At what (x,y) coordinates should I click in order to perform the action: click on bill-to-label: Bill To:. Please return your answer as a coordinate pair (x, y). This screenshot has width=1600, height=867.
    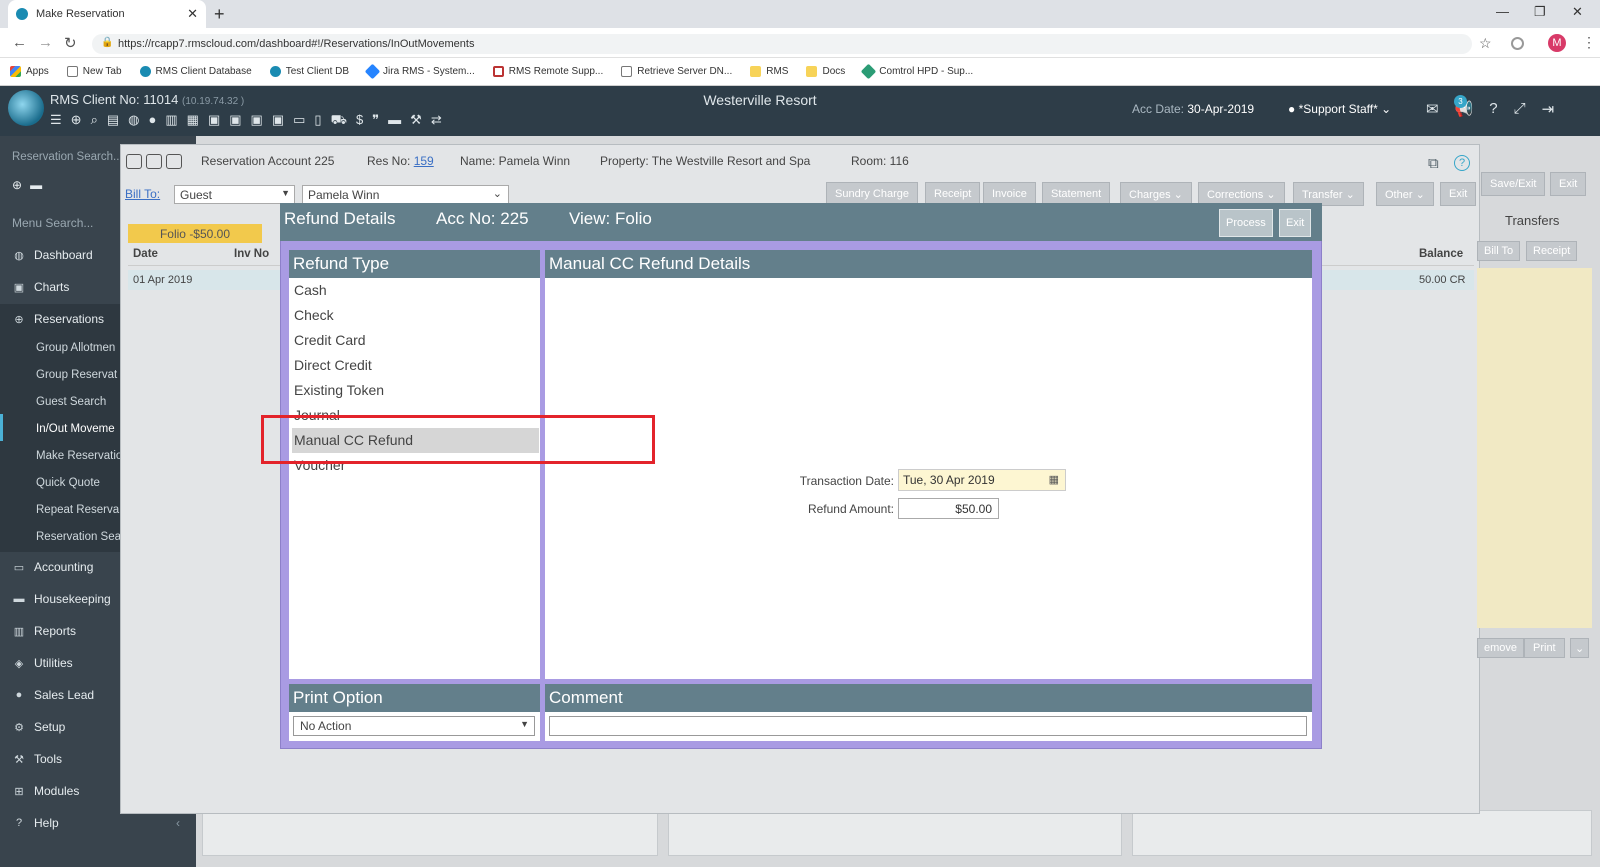
    Looking at the image, I should click on (142, 194).